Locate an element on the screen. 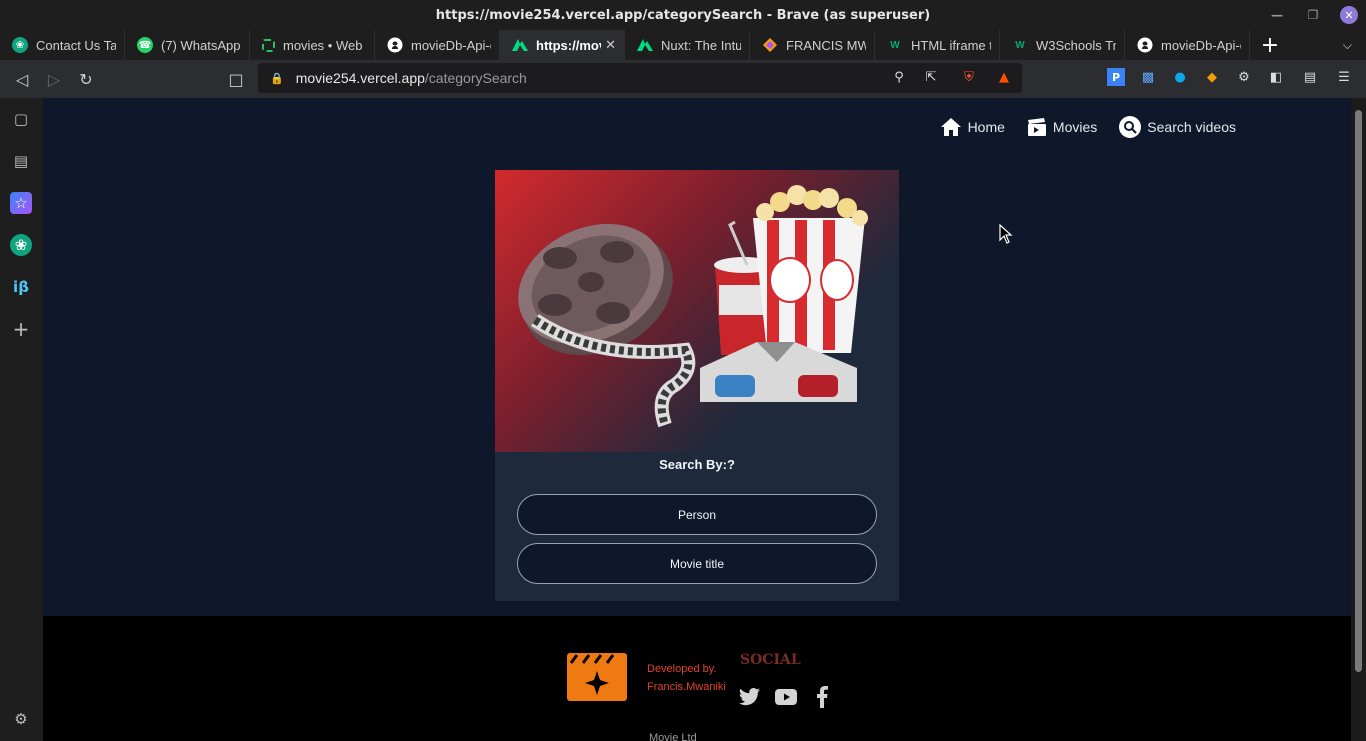 Image resolution: width=1366 pixels, height=741 pixels. browser-tab-active: https://mov ✕ is located at coordinates (562, 45).